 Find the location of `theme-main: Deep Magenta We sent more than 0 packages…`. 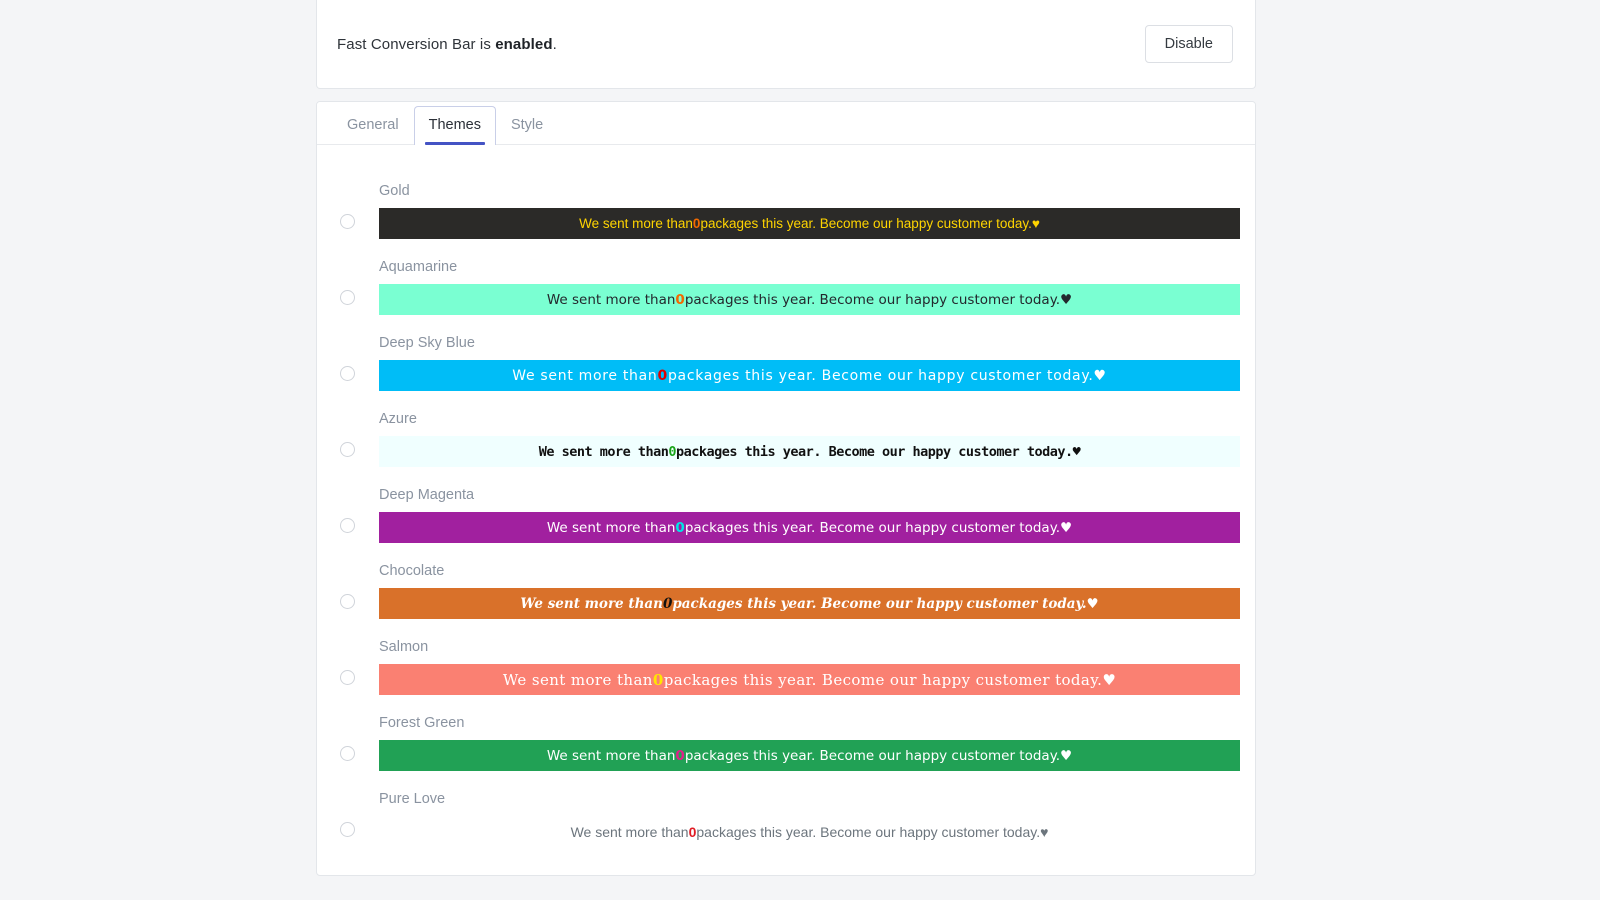

theme-main: Deep Magenta We sent more than 0 packages… is located at coordinates (809, 515).